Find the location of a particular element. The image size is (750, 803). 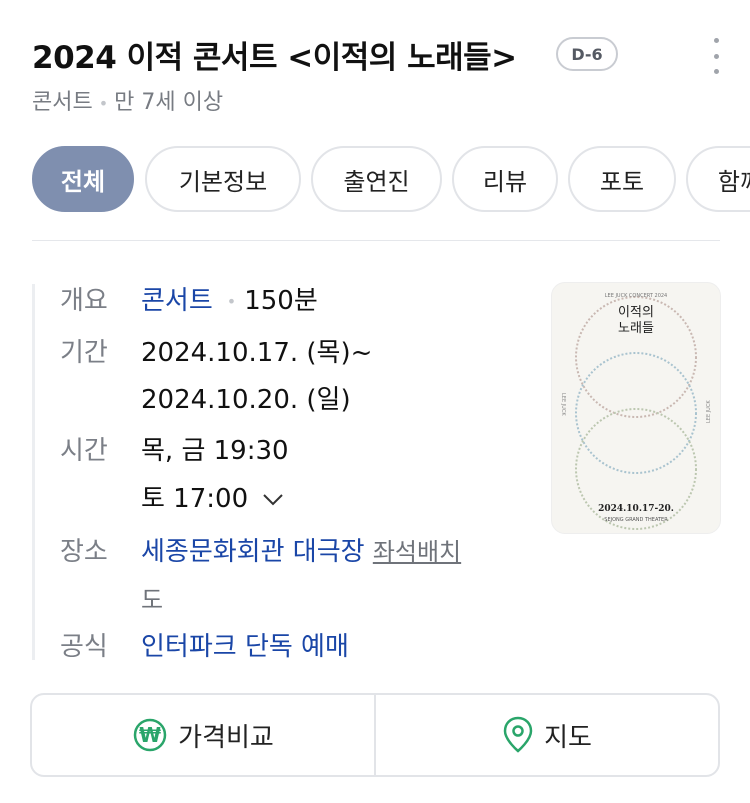

action-bar: ₩ 가격비교 지도 is located at coordinates (375, 735).